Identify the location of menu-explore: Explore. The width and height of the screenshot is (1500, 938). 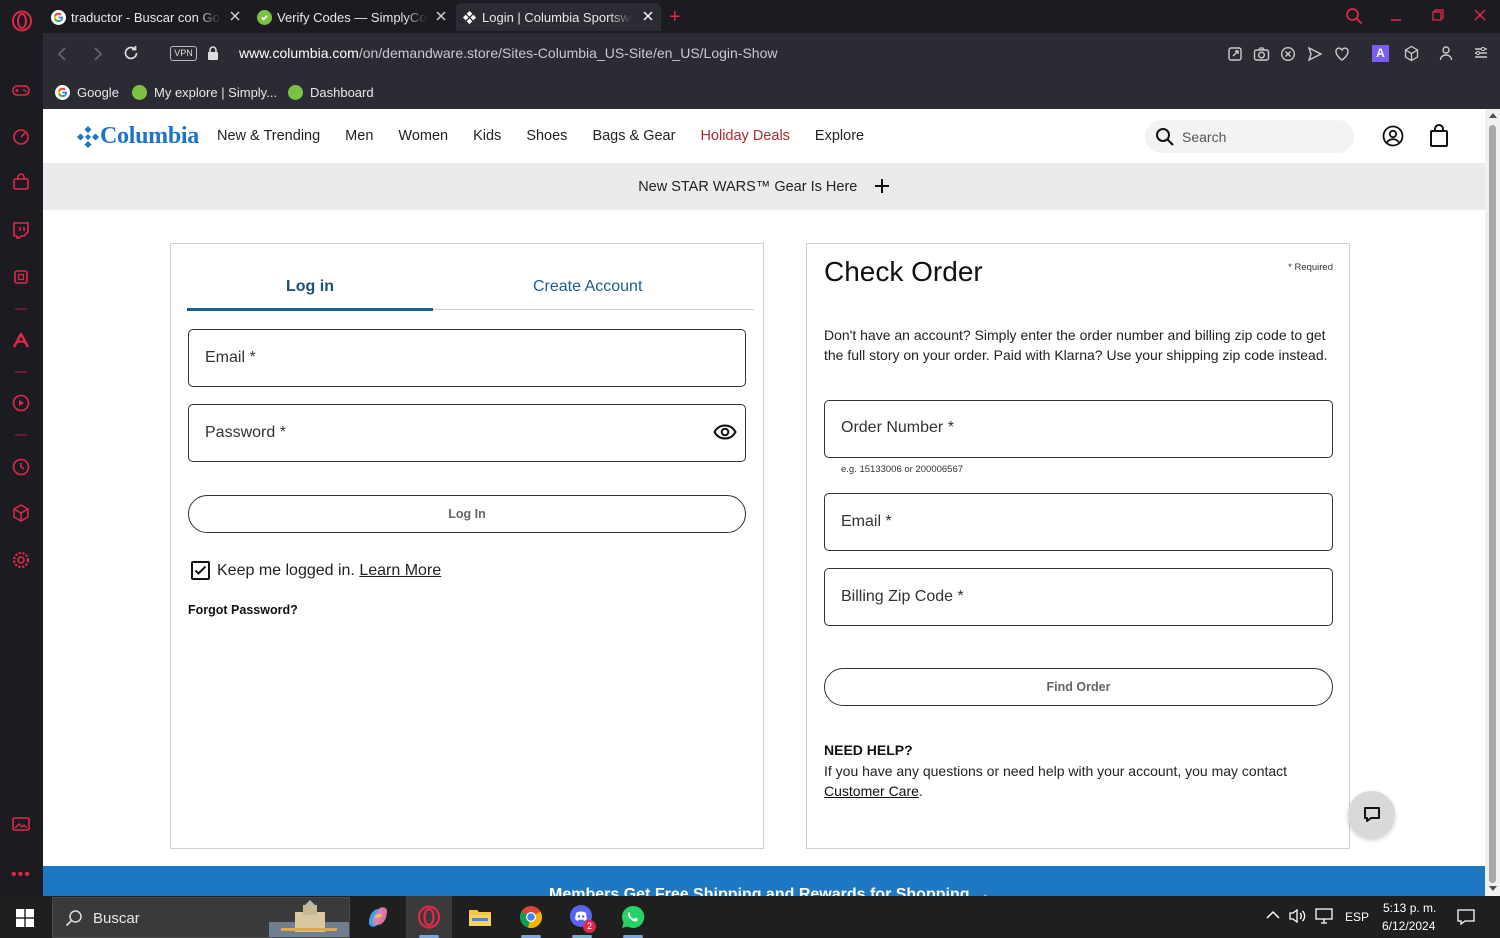
(839, 136).